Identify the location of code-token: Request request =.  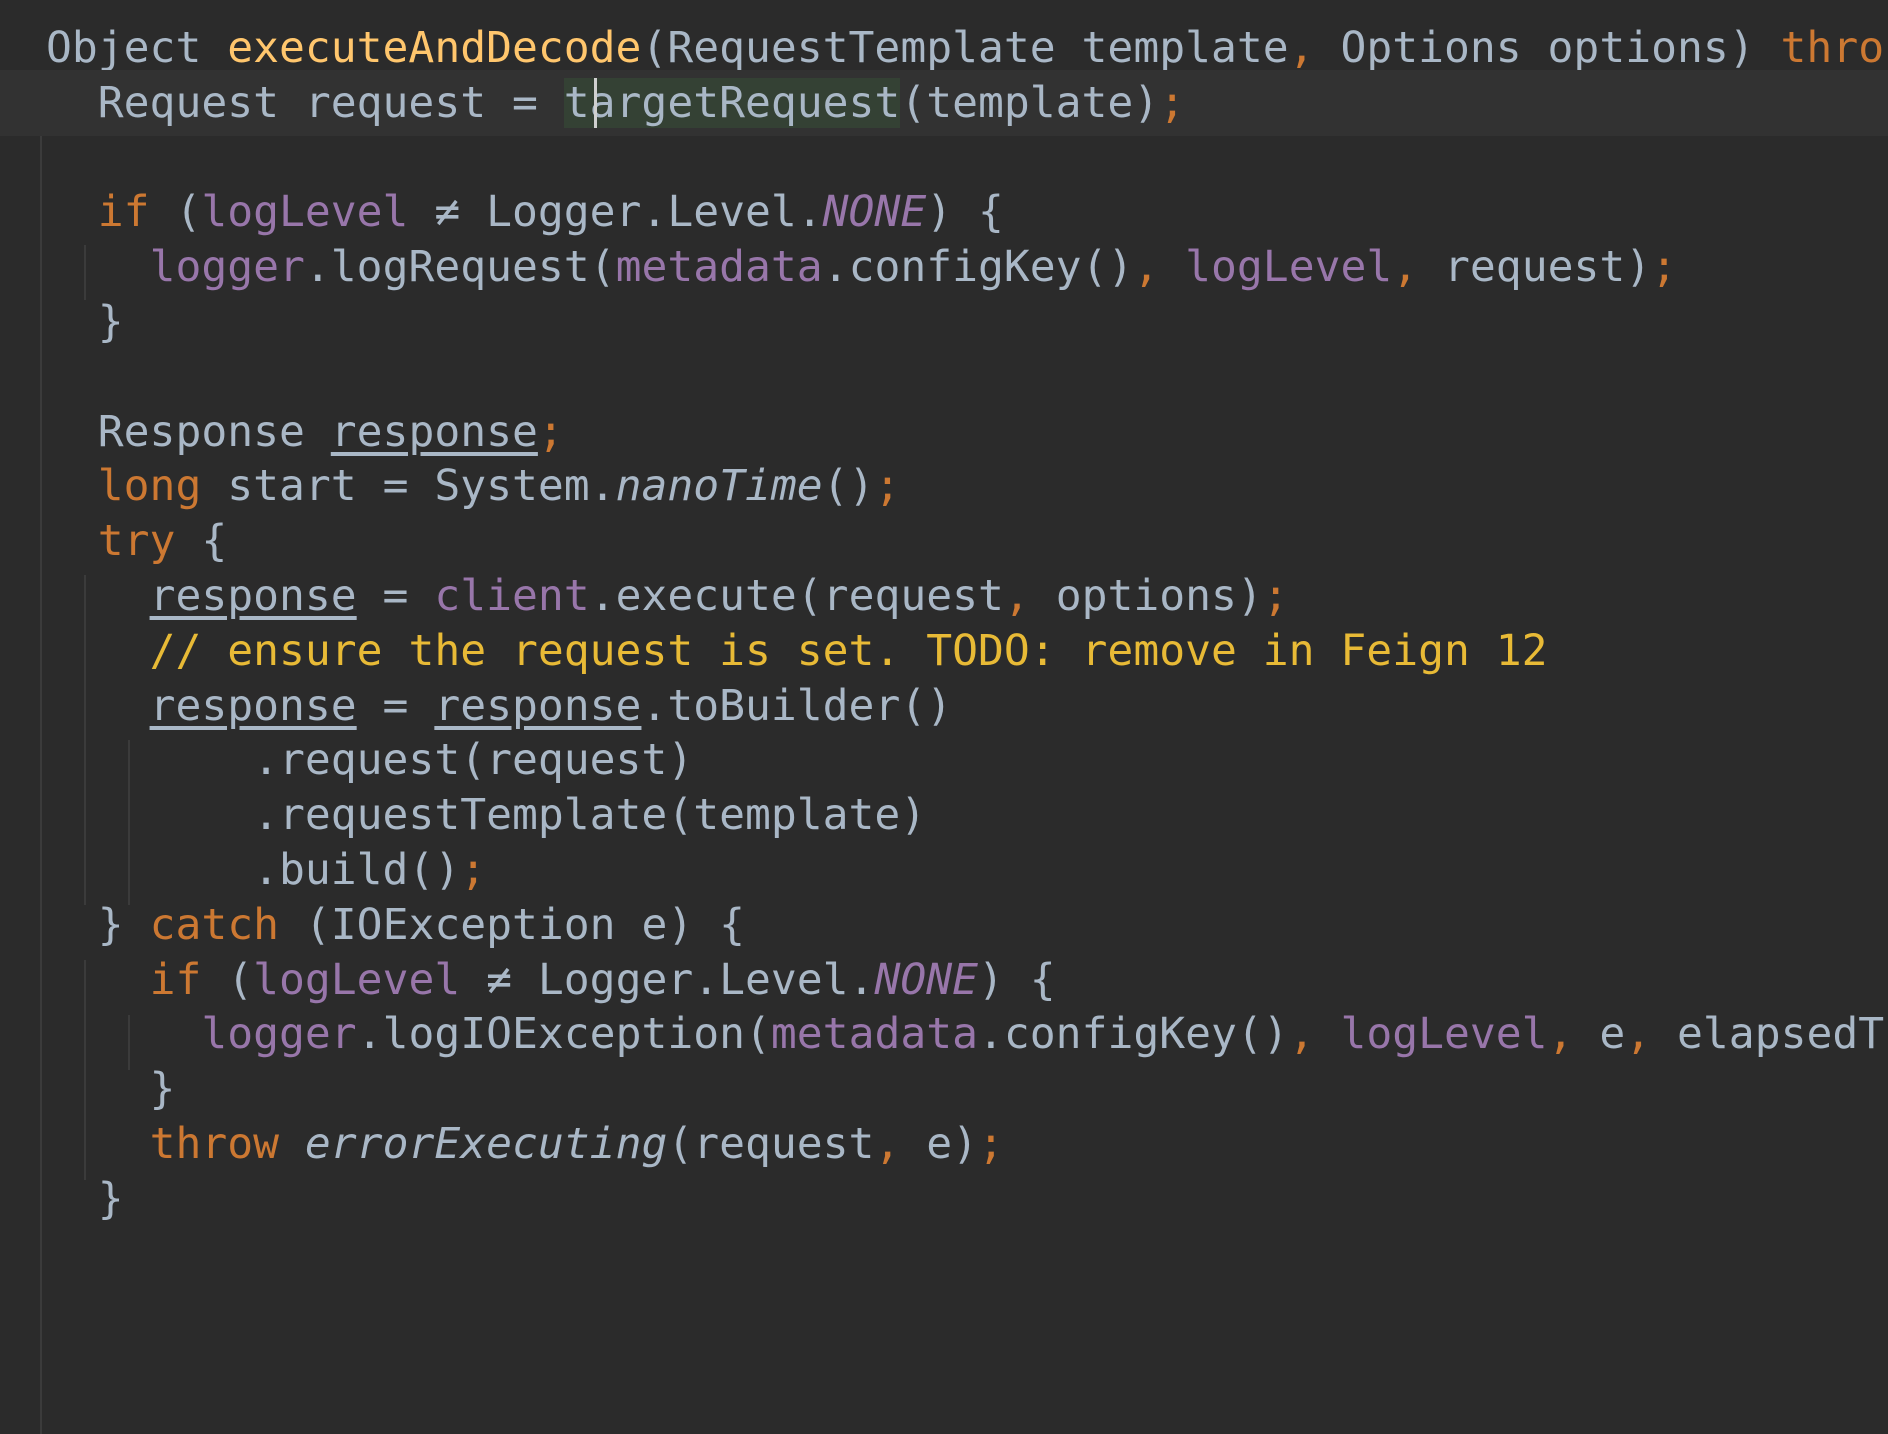
(305, 102).